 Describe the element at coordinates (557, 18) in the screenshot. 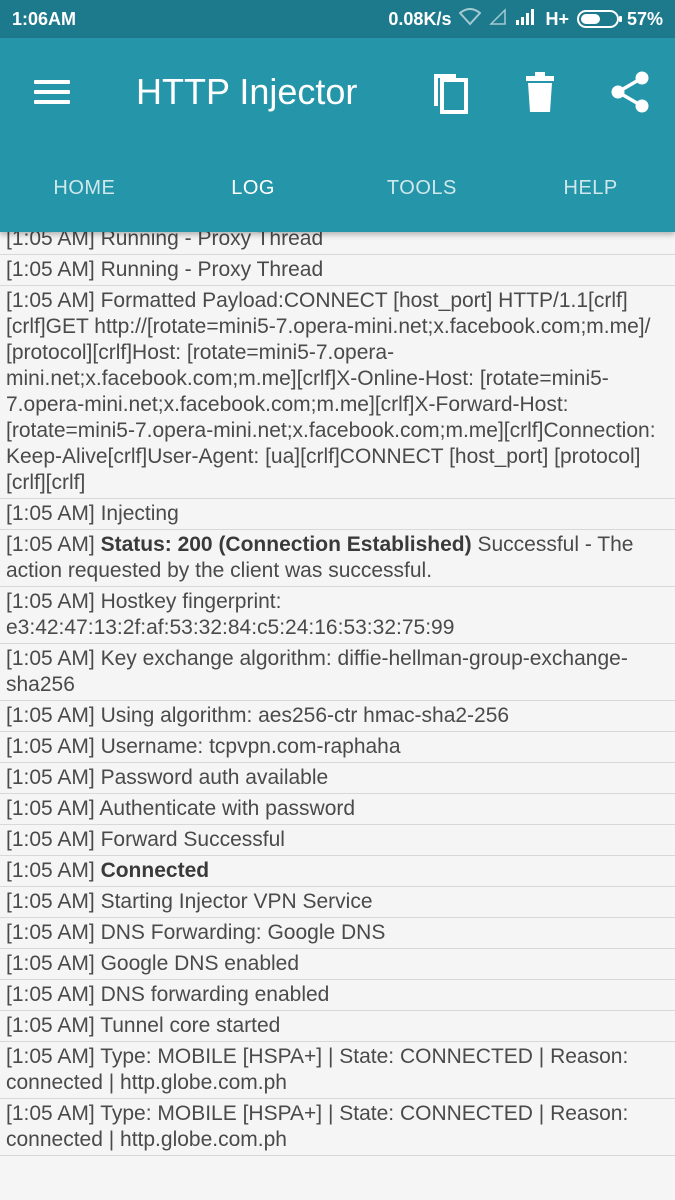

I see `network-type: H+` at that location.